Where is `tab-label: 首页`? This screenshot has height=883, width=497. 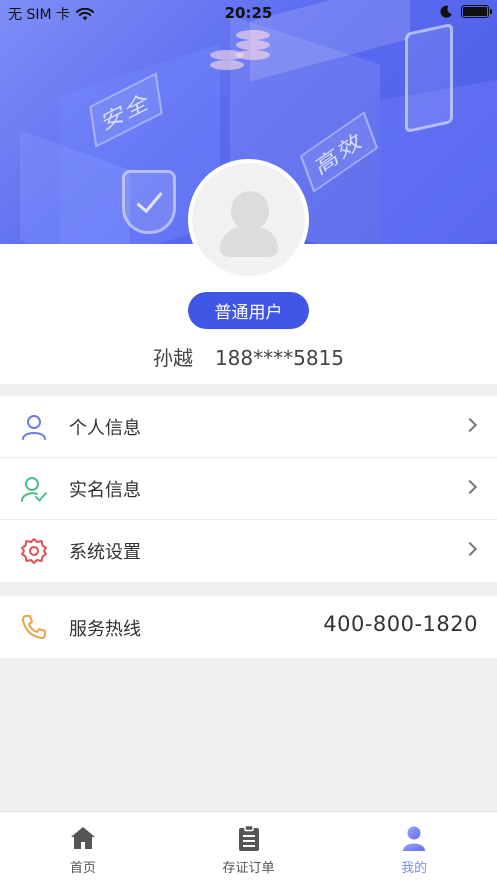 tab-label: 首页 is located at coordinates (82, 868).